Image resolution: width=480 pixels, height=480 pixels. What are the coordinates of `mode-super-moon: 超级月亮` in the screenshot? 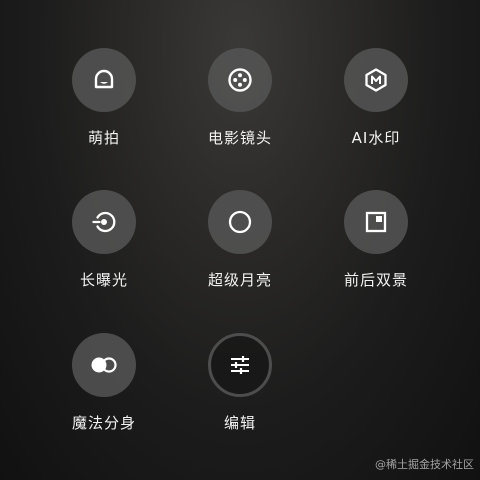 It's located at (240, 250).